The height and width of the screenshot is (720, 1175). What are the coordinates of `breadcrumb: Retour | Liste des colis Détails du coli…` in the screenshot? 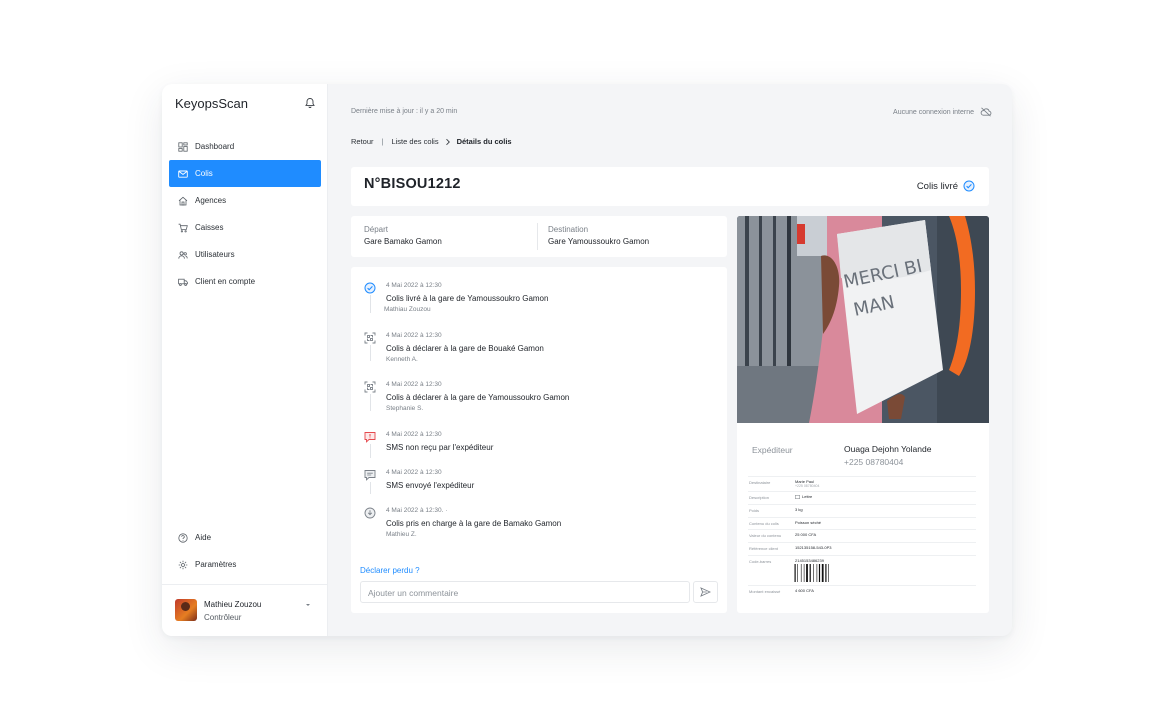 It's located at (431, 141).